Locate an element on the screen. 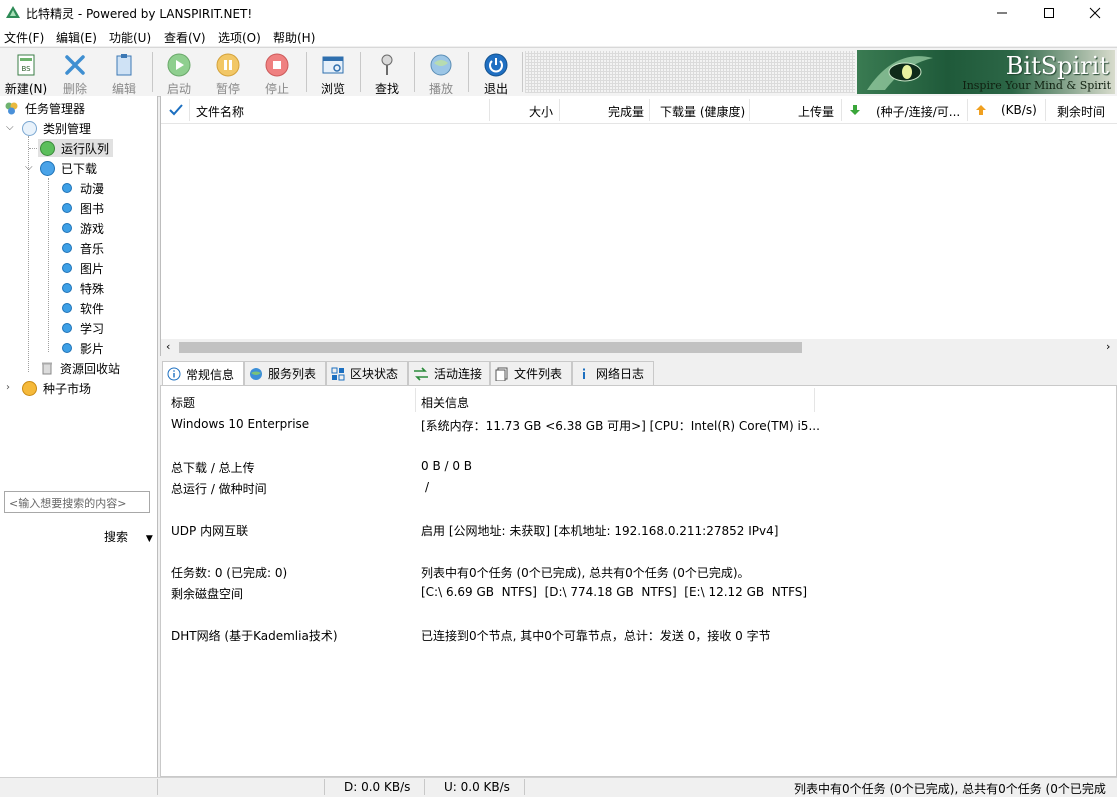 The width and height of the screenshot is (1117, 797). tree-item-software: 软件 is located at coordinates (83, 308).